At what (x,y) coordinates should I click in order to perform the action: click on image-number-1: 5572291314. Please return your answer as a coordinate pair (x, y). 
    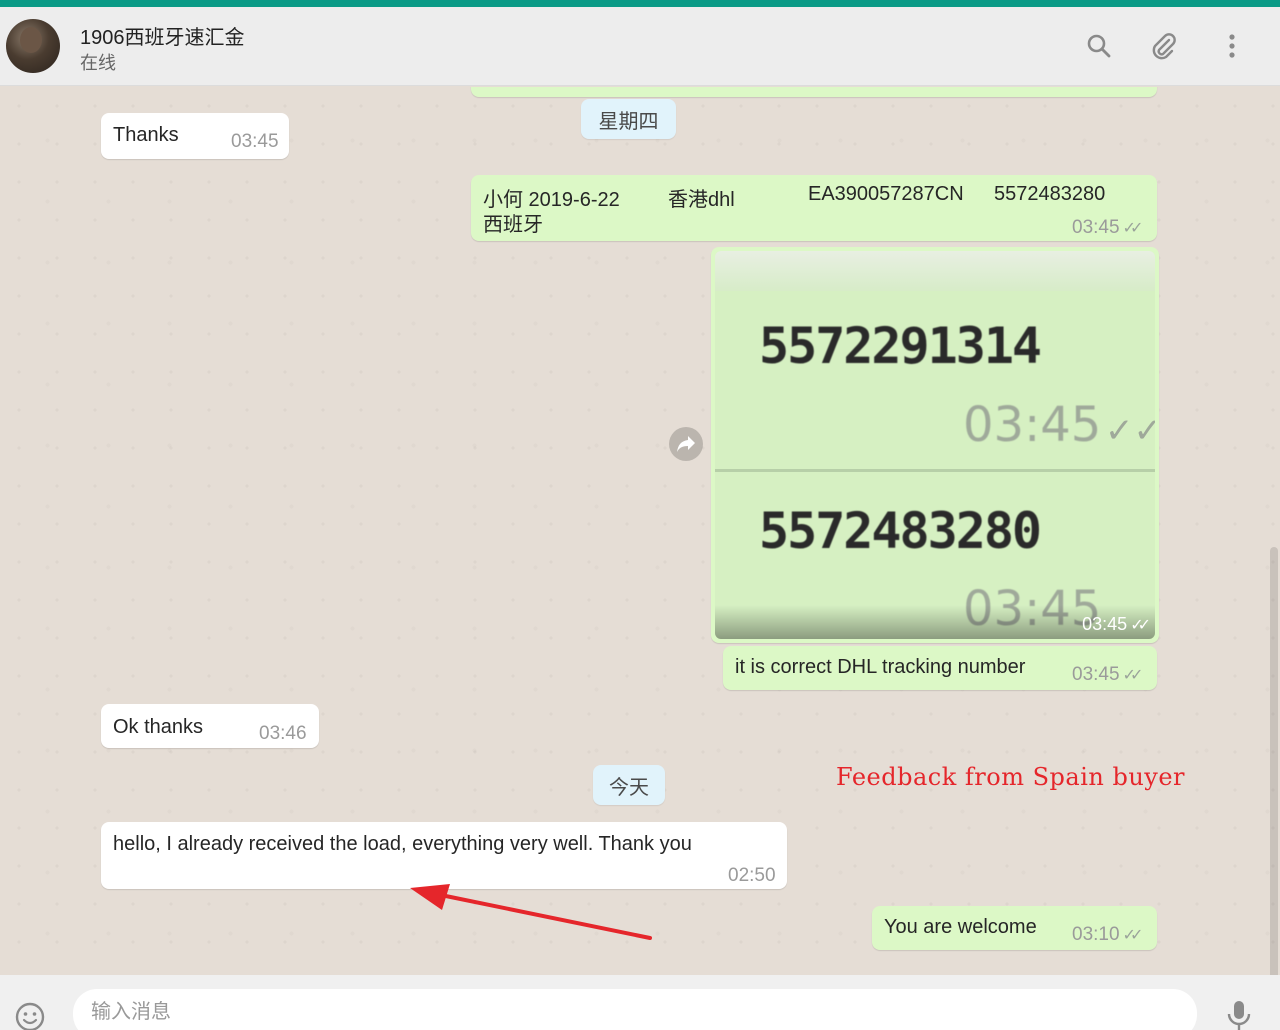
    Looking at the image, I should click on (900, 346).